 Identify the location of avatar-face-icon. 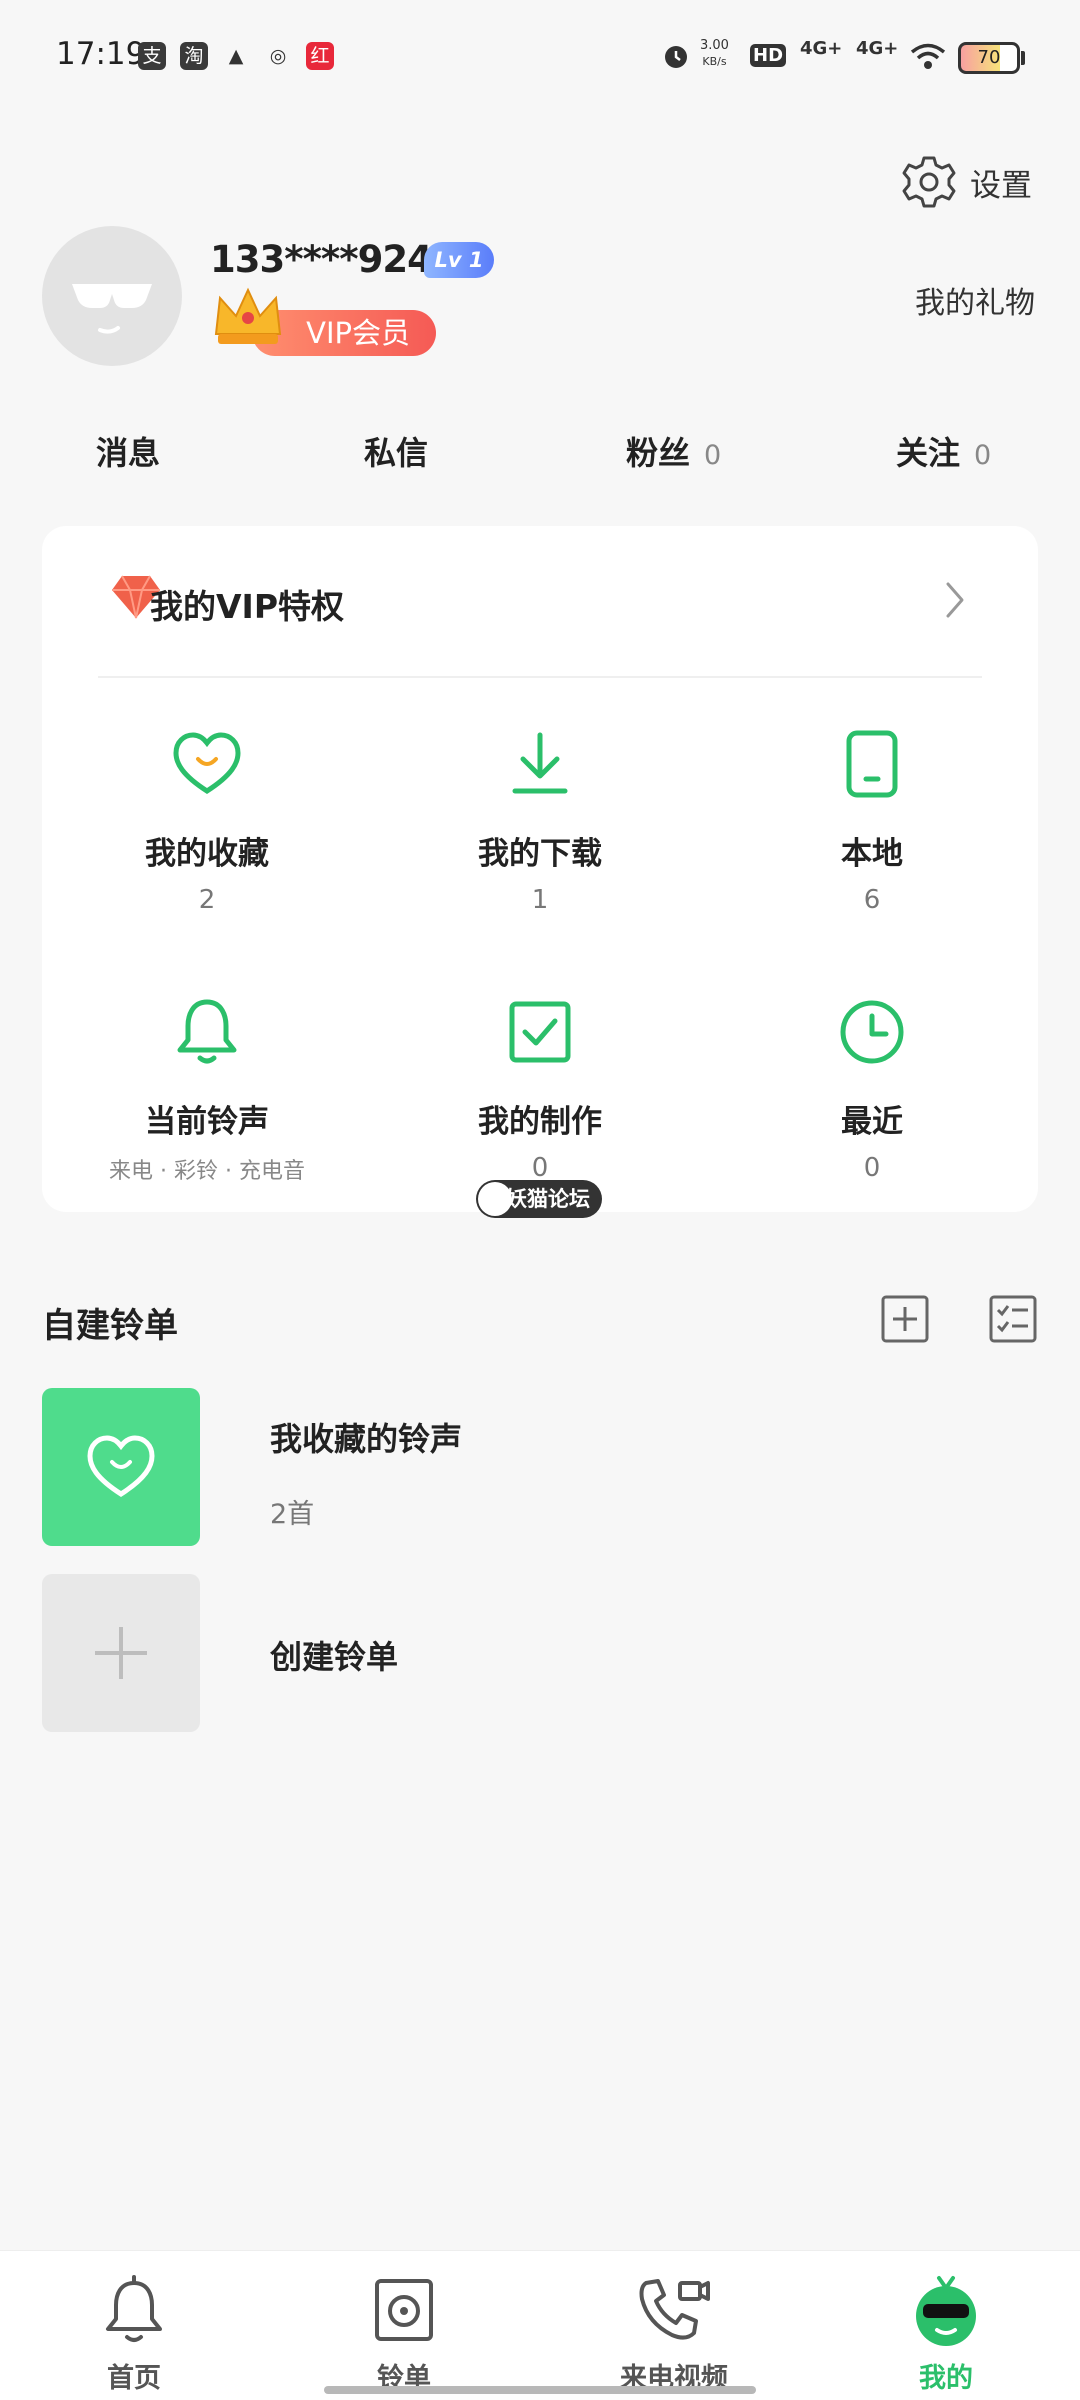
(112, 309).